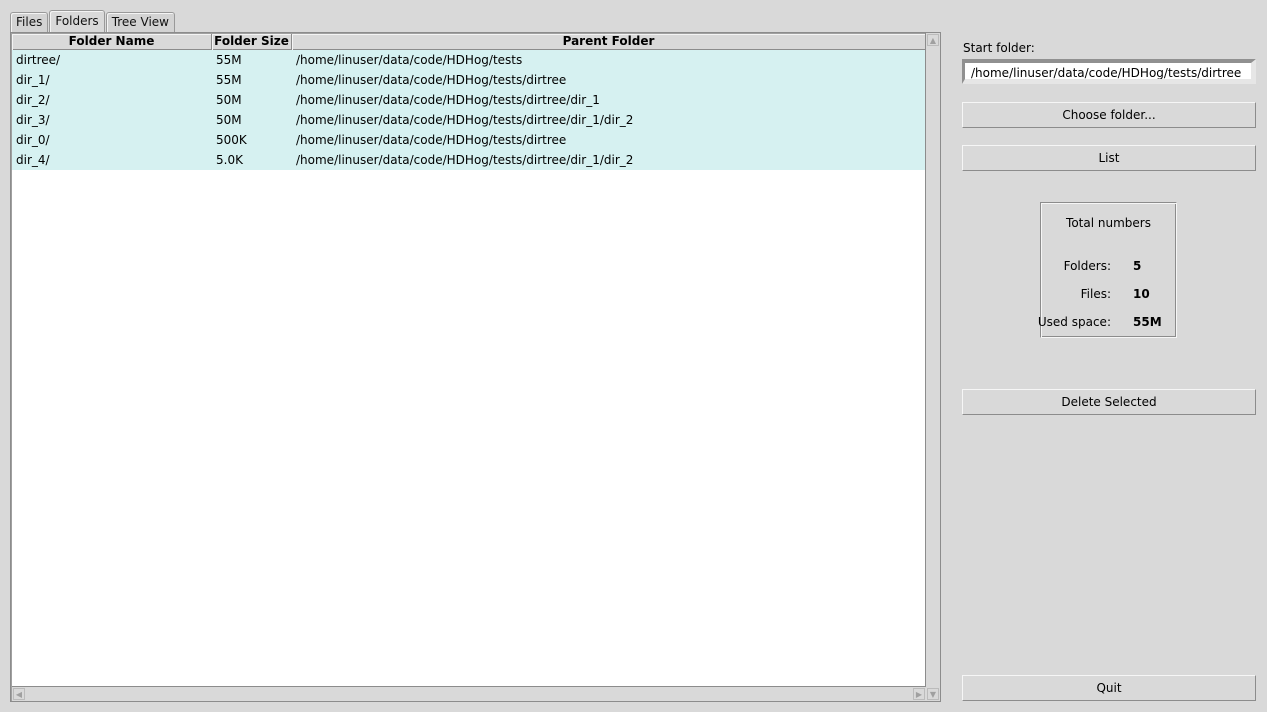 Image resolution: width=1267 pixels, height=712 pixels. What do you see at coordinates (33, 120) in the screenshot?
I see `cell-folder-name: dir_3/` at bounding box center [33, 120].